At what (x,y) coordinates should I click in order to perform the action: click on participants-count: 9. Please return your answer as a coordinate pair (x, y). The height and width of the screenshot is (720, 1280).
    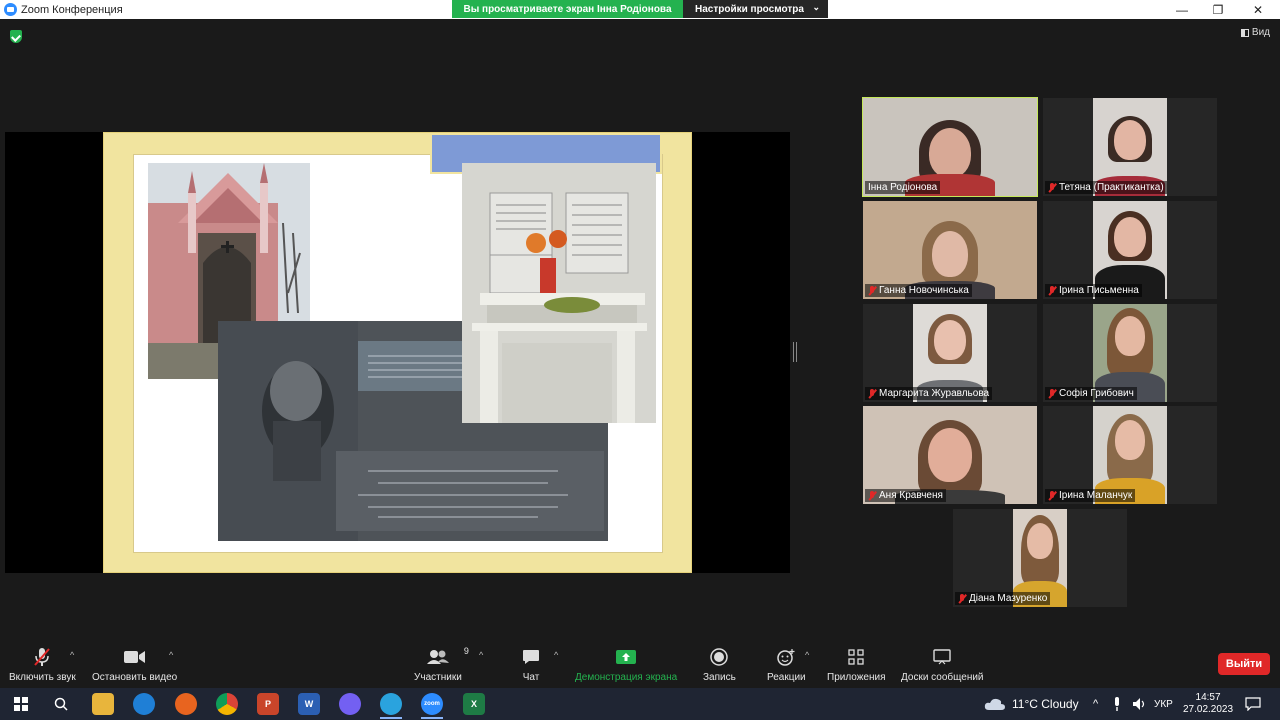
    Looking at the image, I should click on (466, 651).